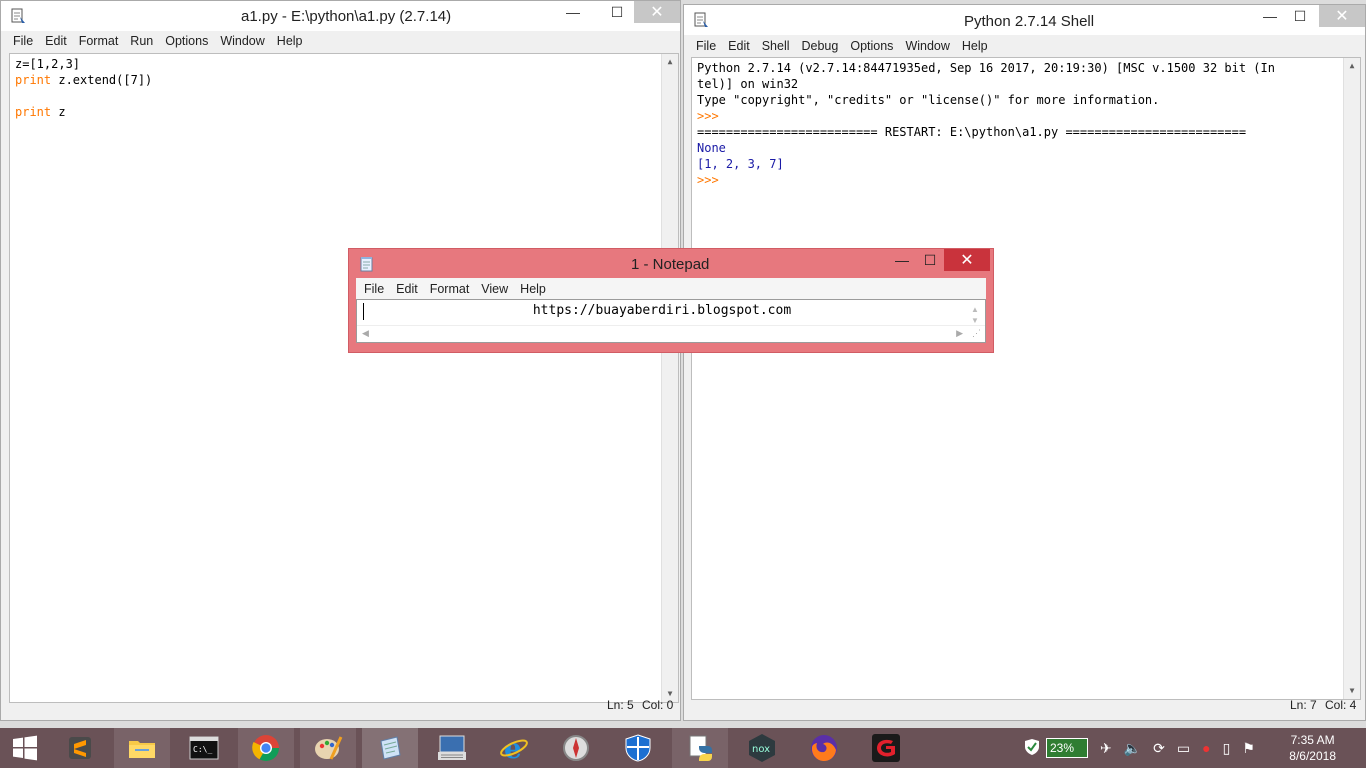 The image size is (1366, 768). I want to click on shell-titlebar: Python 2.7.14 Shell — ☐ ✕, so click(1024, 20).